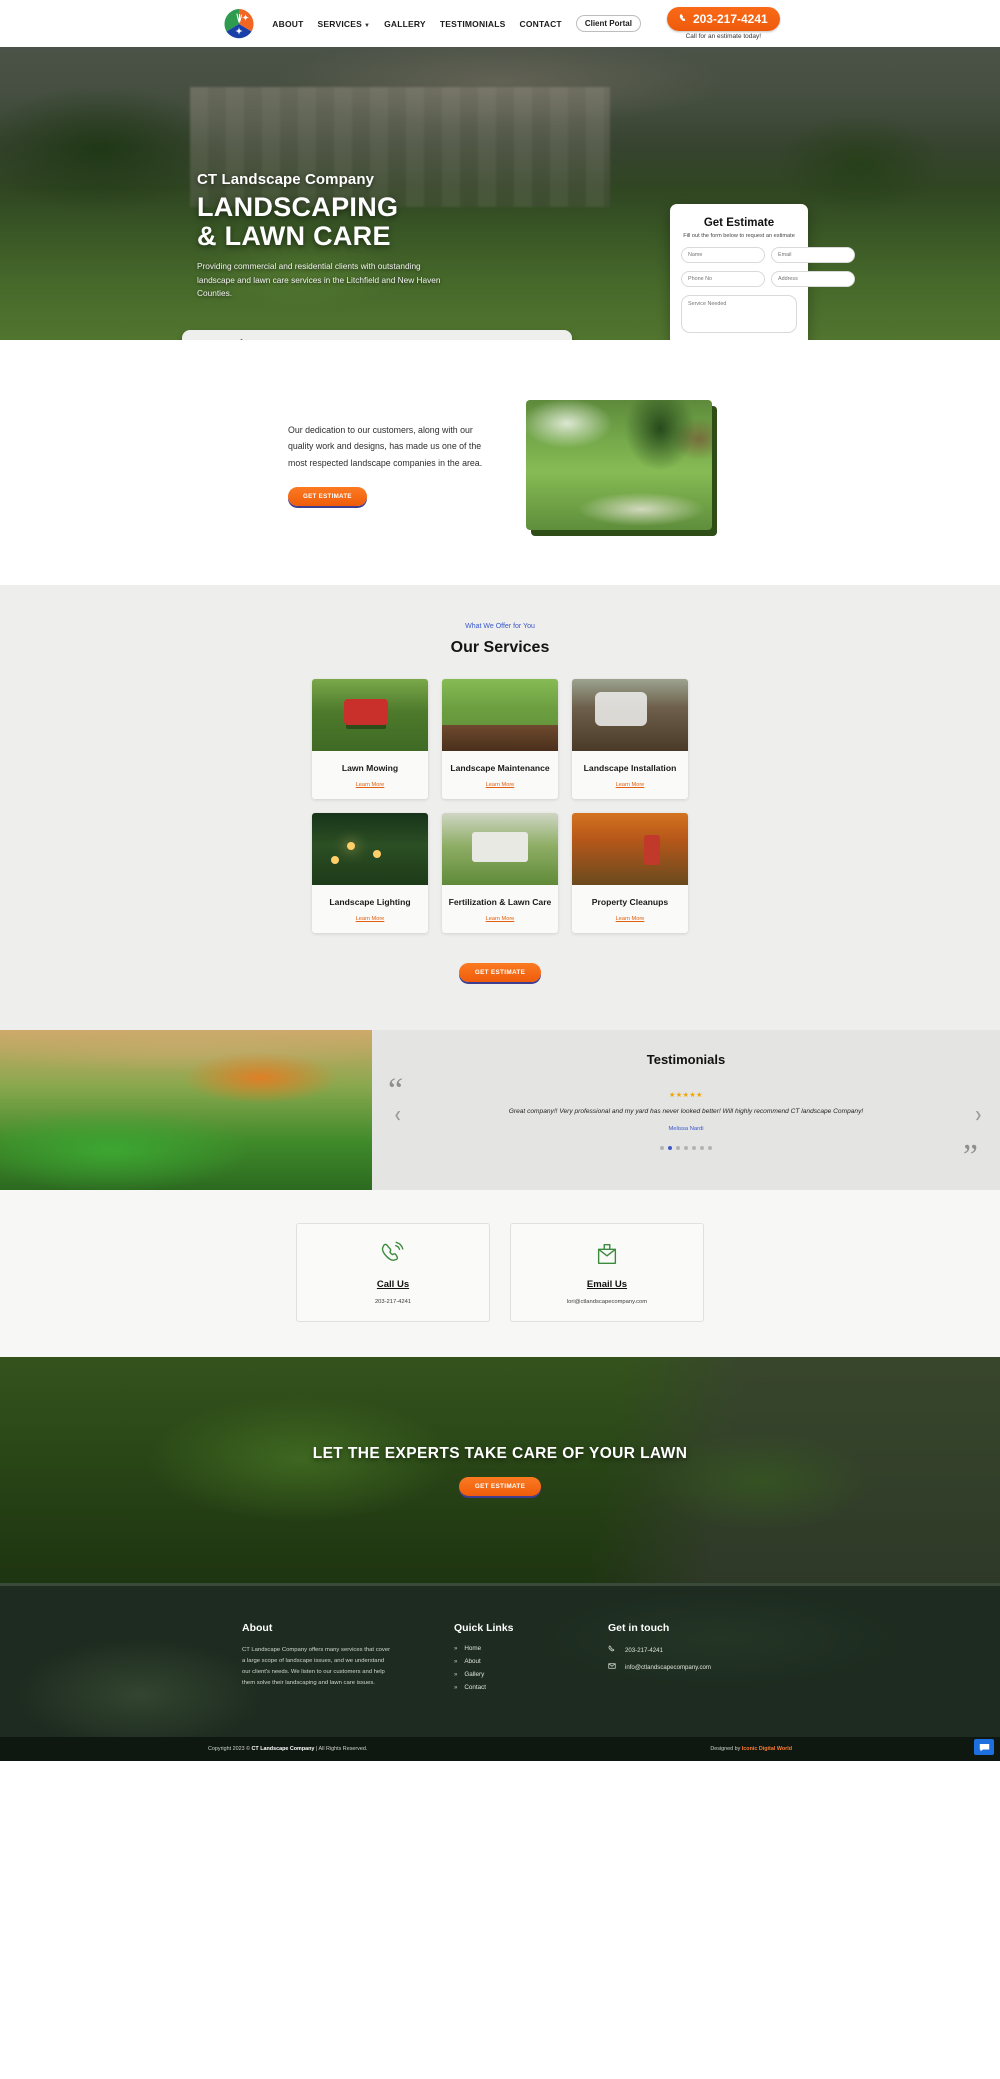 This screenshot has height=2079, width=1000. I want to click on nav-label: TESTIMONIALS, so click(472, 23).